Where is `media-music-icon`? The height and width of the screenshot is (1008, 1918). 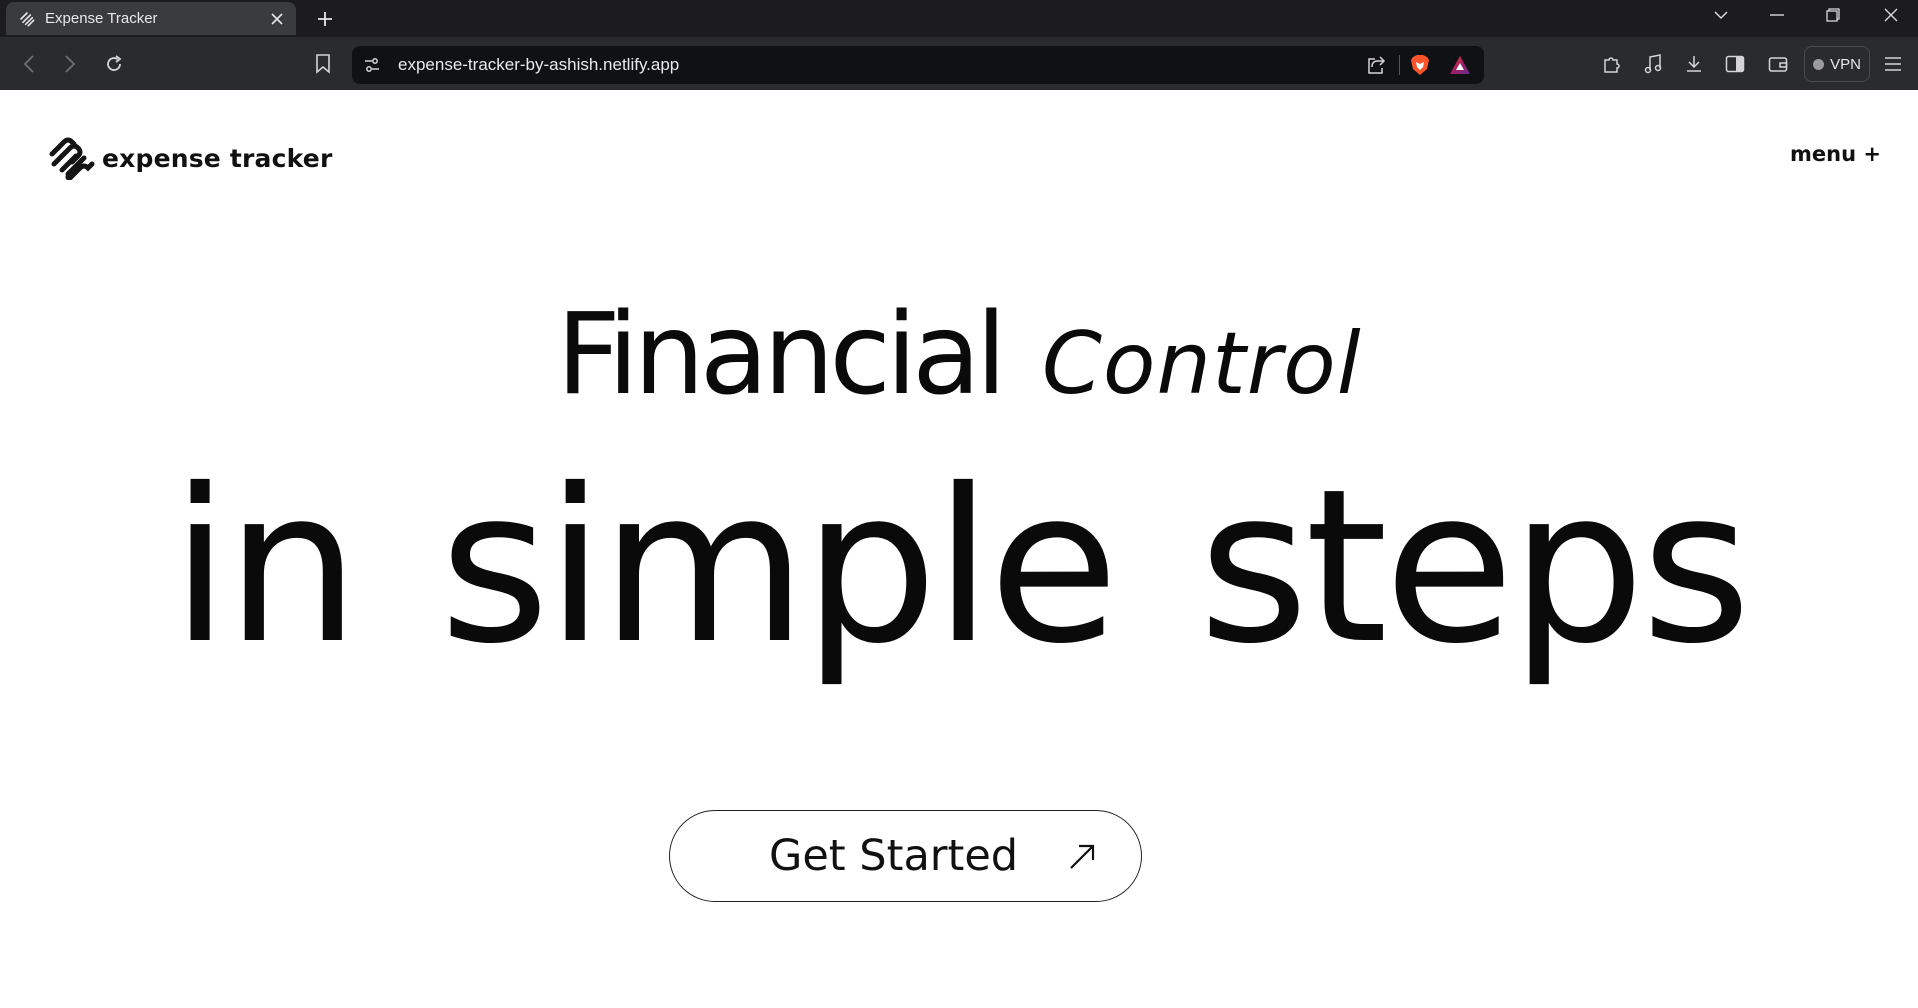 media-music-icon is located at coordinates (1653, 64).